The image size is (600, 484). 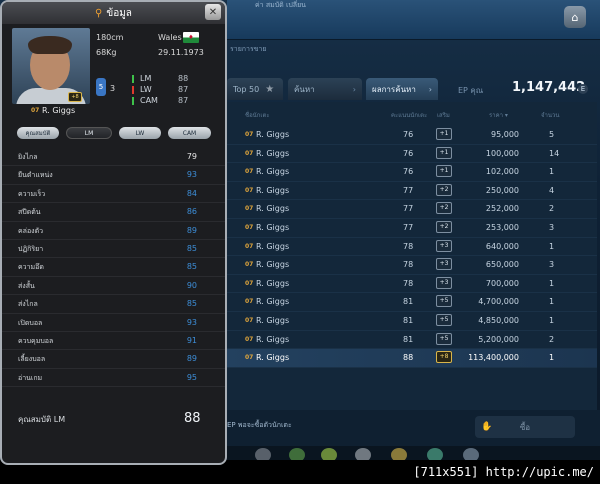 What do you see at coordinates (119, 13) in the screenshot?
I see `panel-title: ข้อมูล` at bounding box center [119, 13].